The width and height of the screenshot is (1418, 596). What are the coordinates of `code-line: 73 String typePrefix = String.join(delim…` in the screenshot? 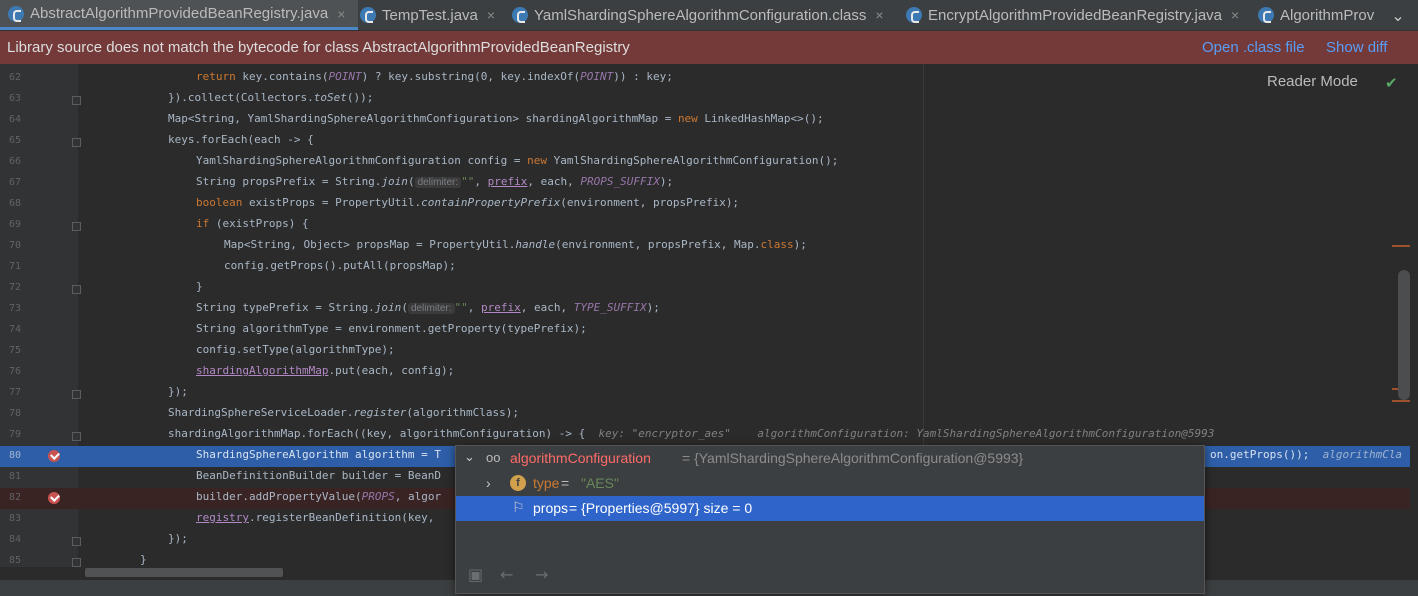 It's located at (705, 309).